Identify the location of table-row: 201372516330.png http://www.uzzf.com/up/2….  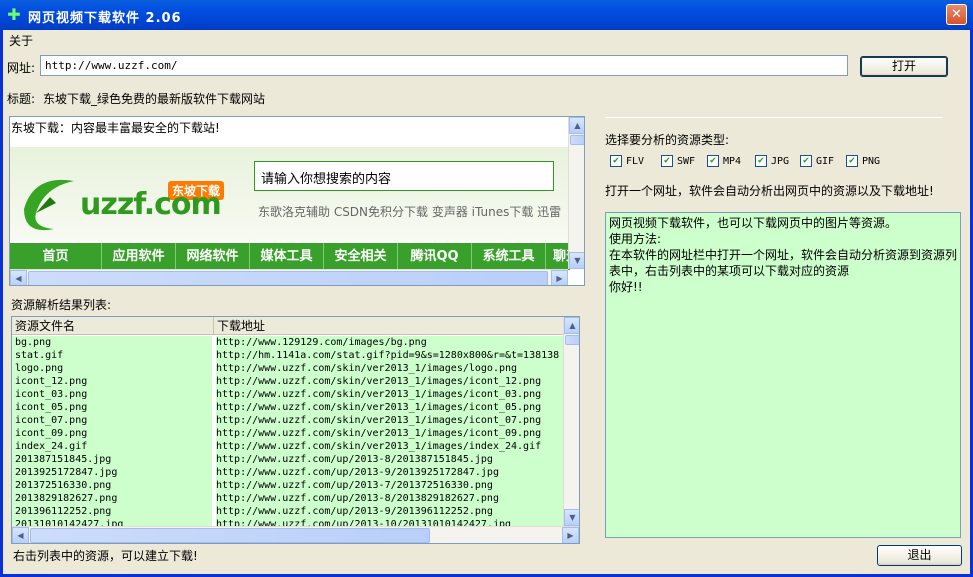
(287, 485).